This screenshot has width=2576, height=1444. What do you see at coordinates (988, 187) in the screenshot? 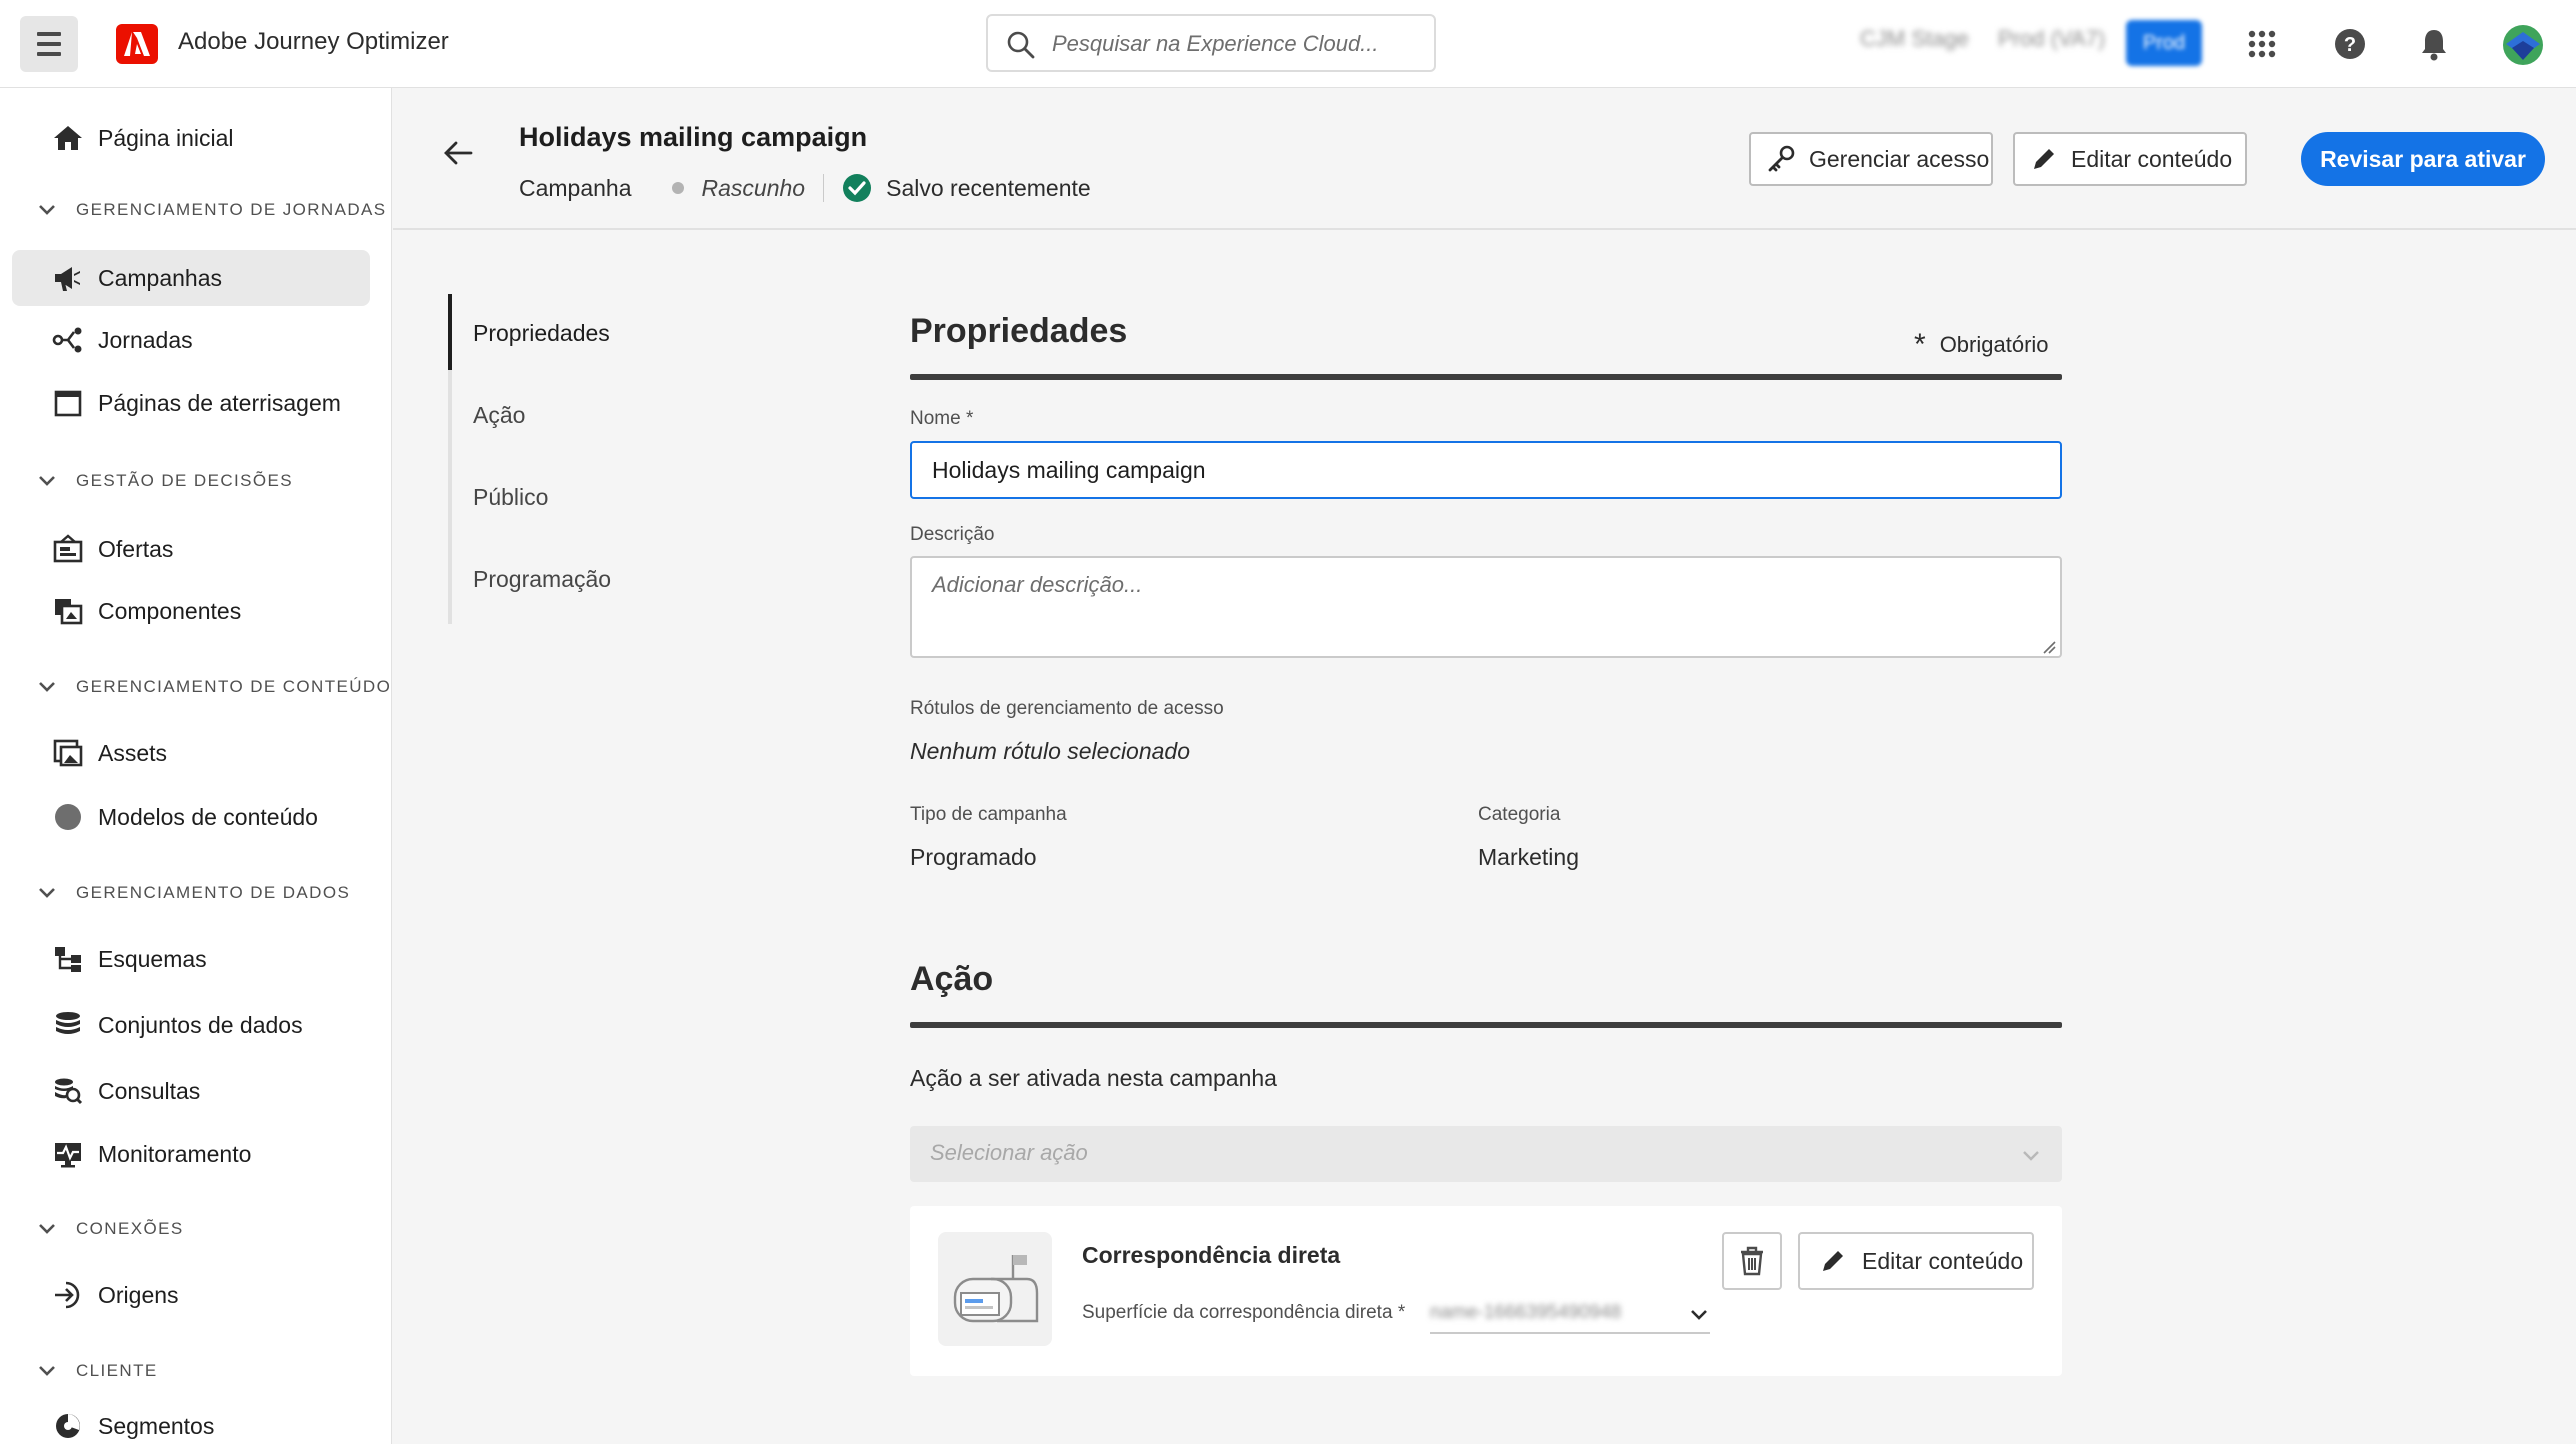
I see `saved-status: Salvo recentemente` at bounding box center [988, 187].